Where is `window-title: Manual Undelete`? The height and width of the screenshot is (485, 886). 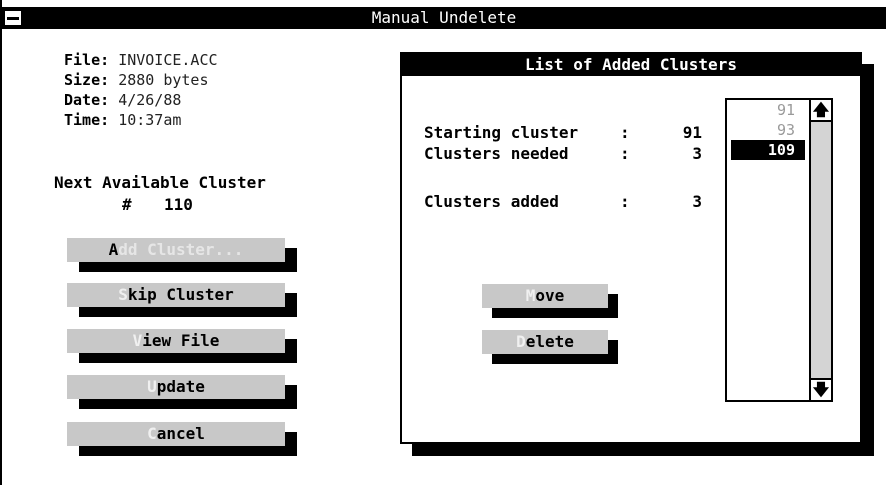
window-title: Manual Undelete is located at coordinates (444, 17).